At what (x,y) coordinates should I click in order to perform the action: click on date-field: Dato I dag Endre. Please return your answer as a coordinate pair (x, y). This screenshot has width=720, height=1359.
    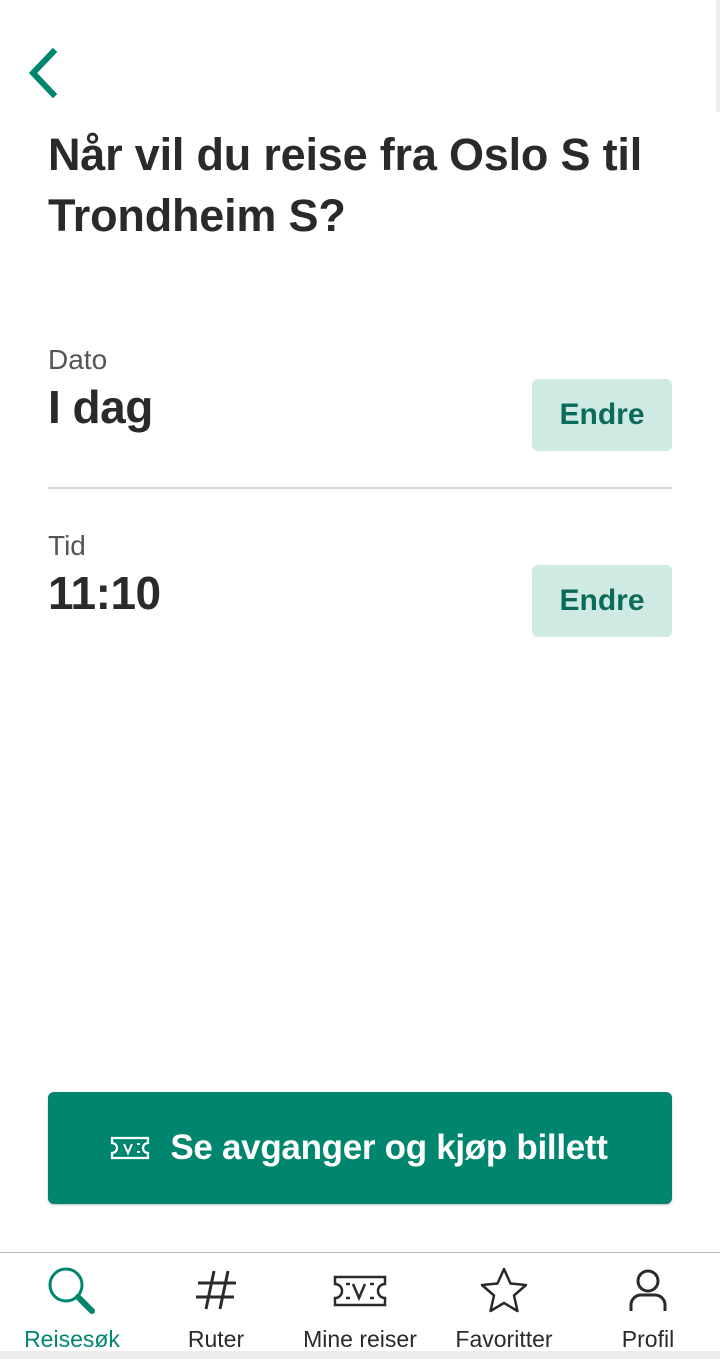
    Looking at the image, I should click on (360, 398).